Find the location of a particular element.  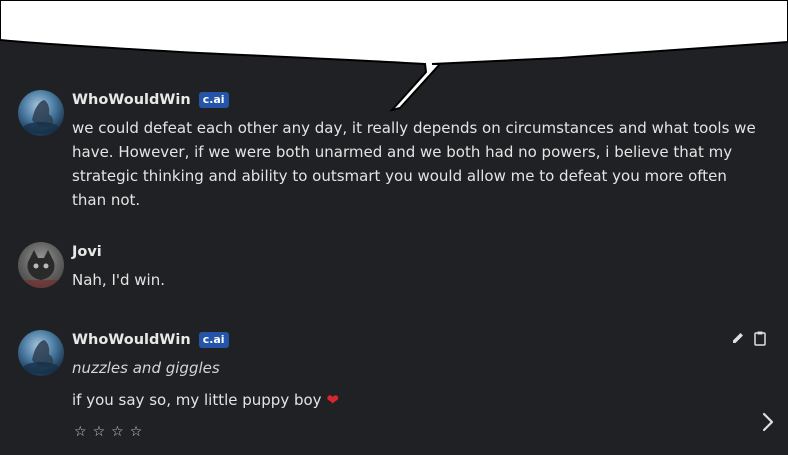

message-text-content: if you say so, my little puppy boy is located at coordinates (197, 400).